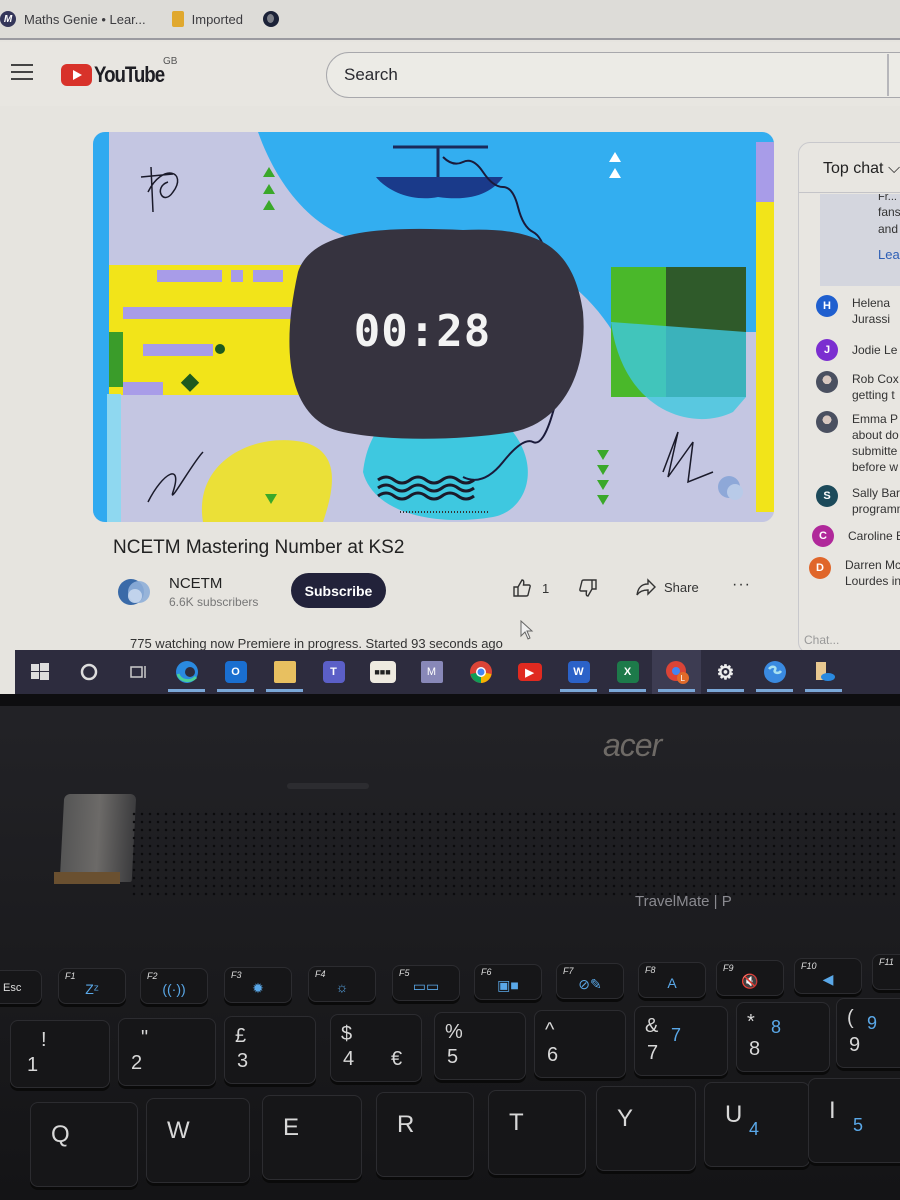  I want to click on chat-mode-dropdown: Top chat ⌵, so click(849, 168).